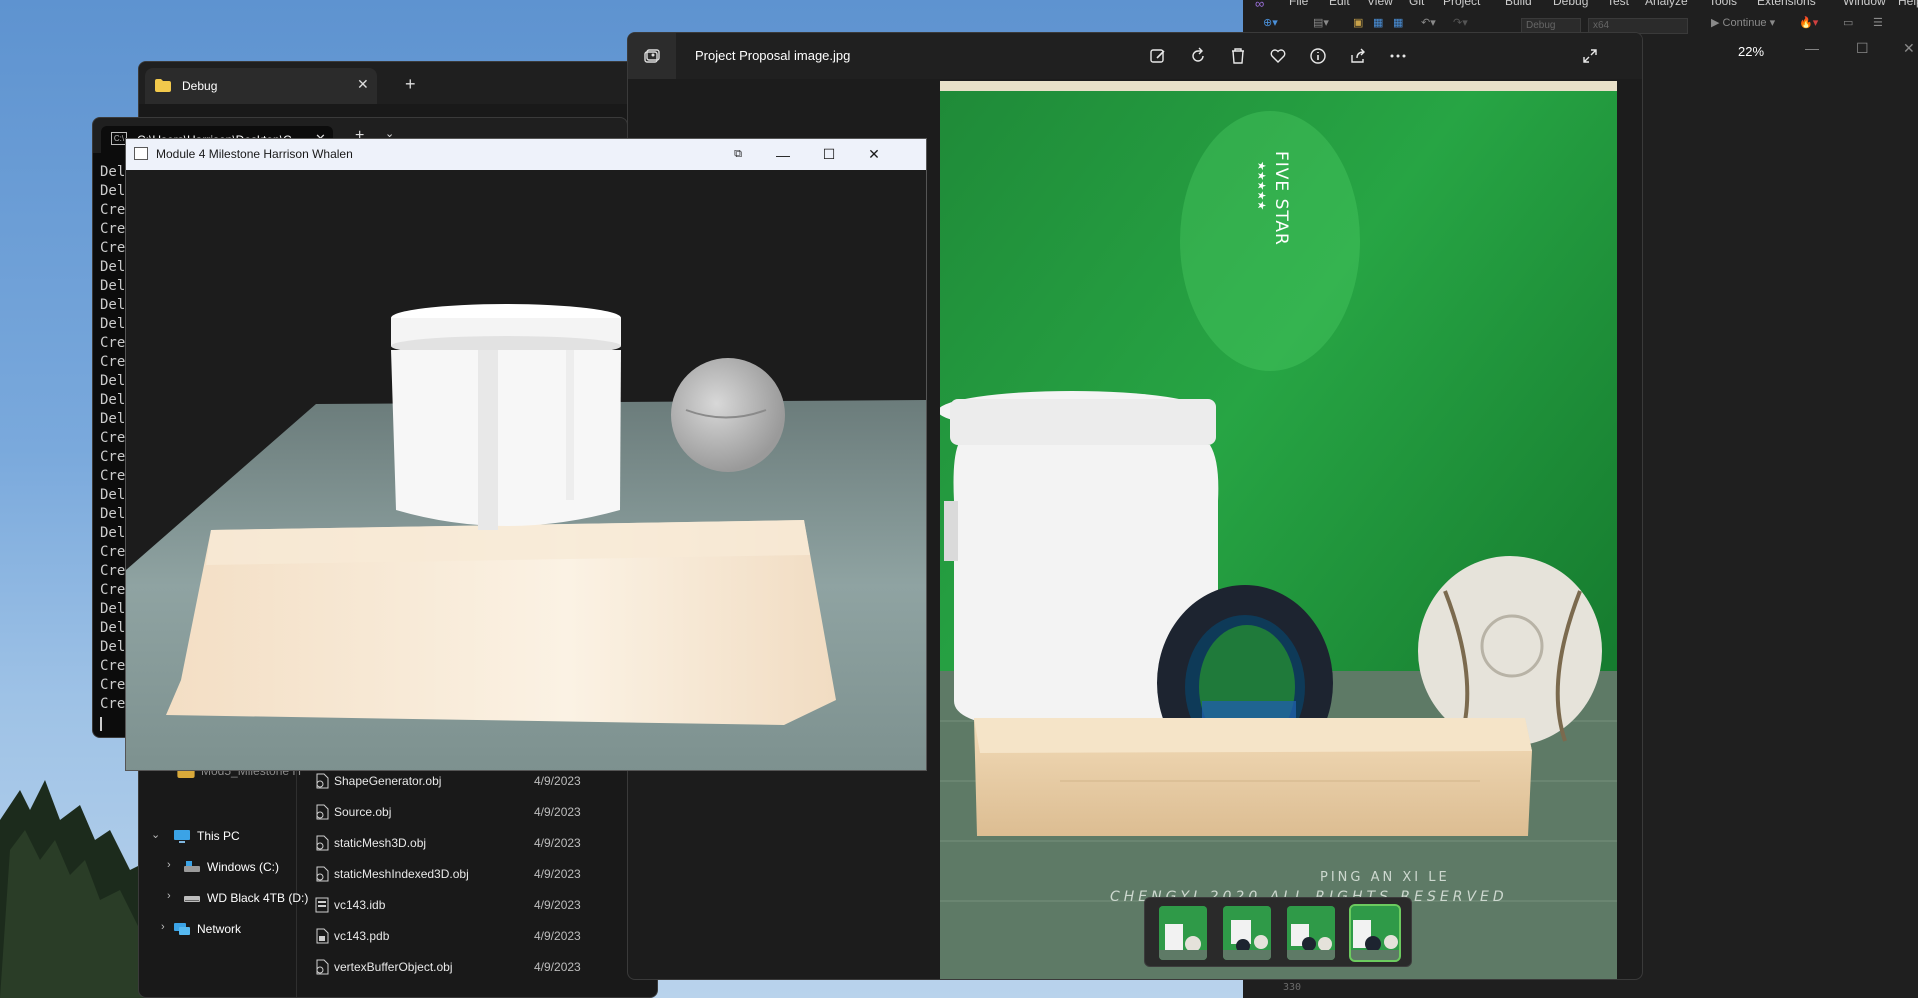 The width and height of the screenshot is (1918, 998). I want to click on open-icon: ▤▾, so click(1321, 23).